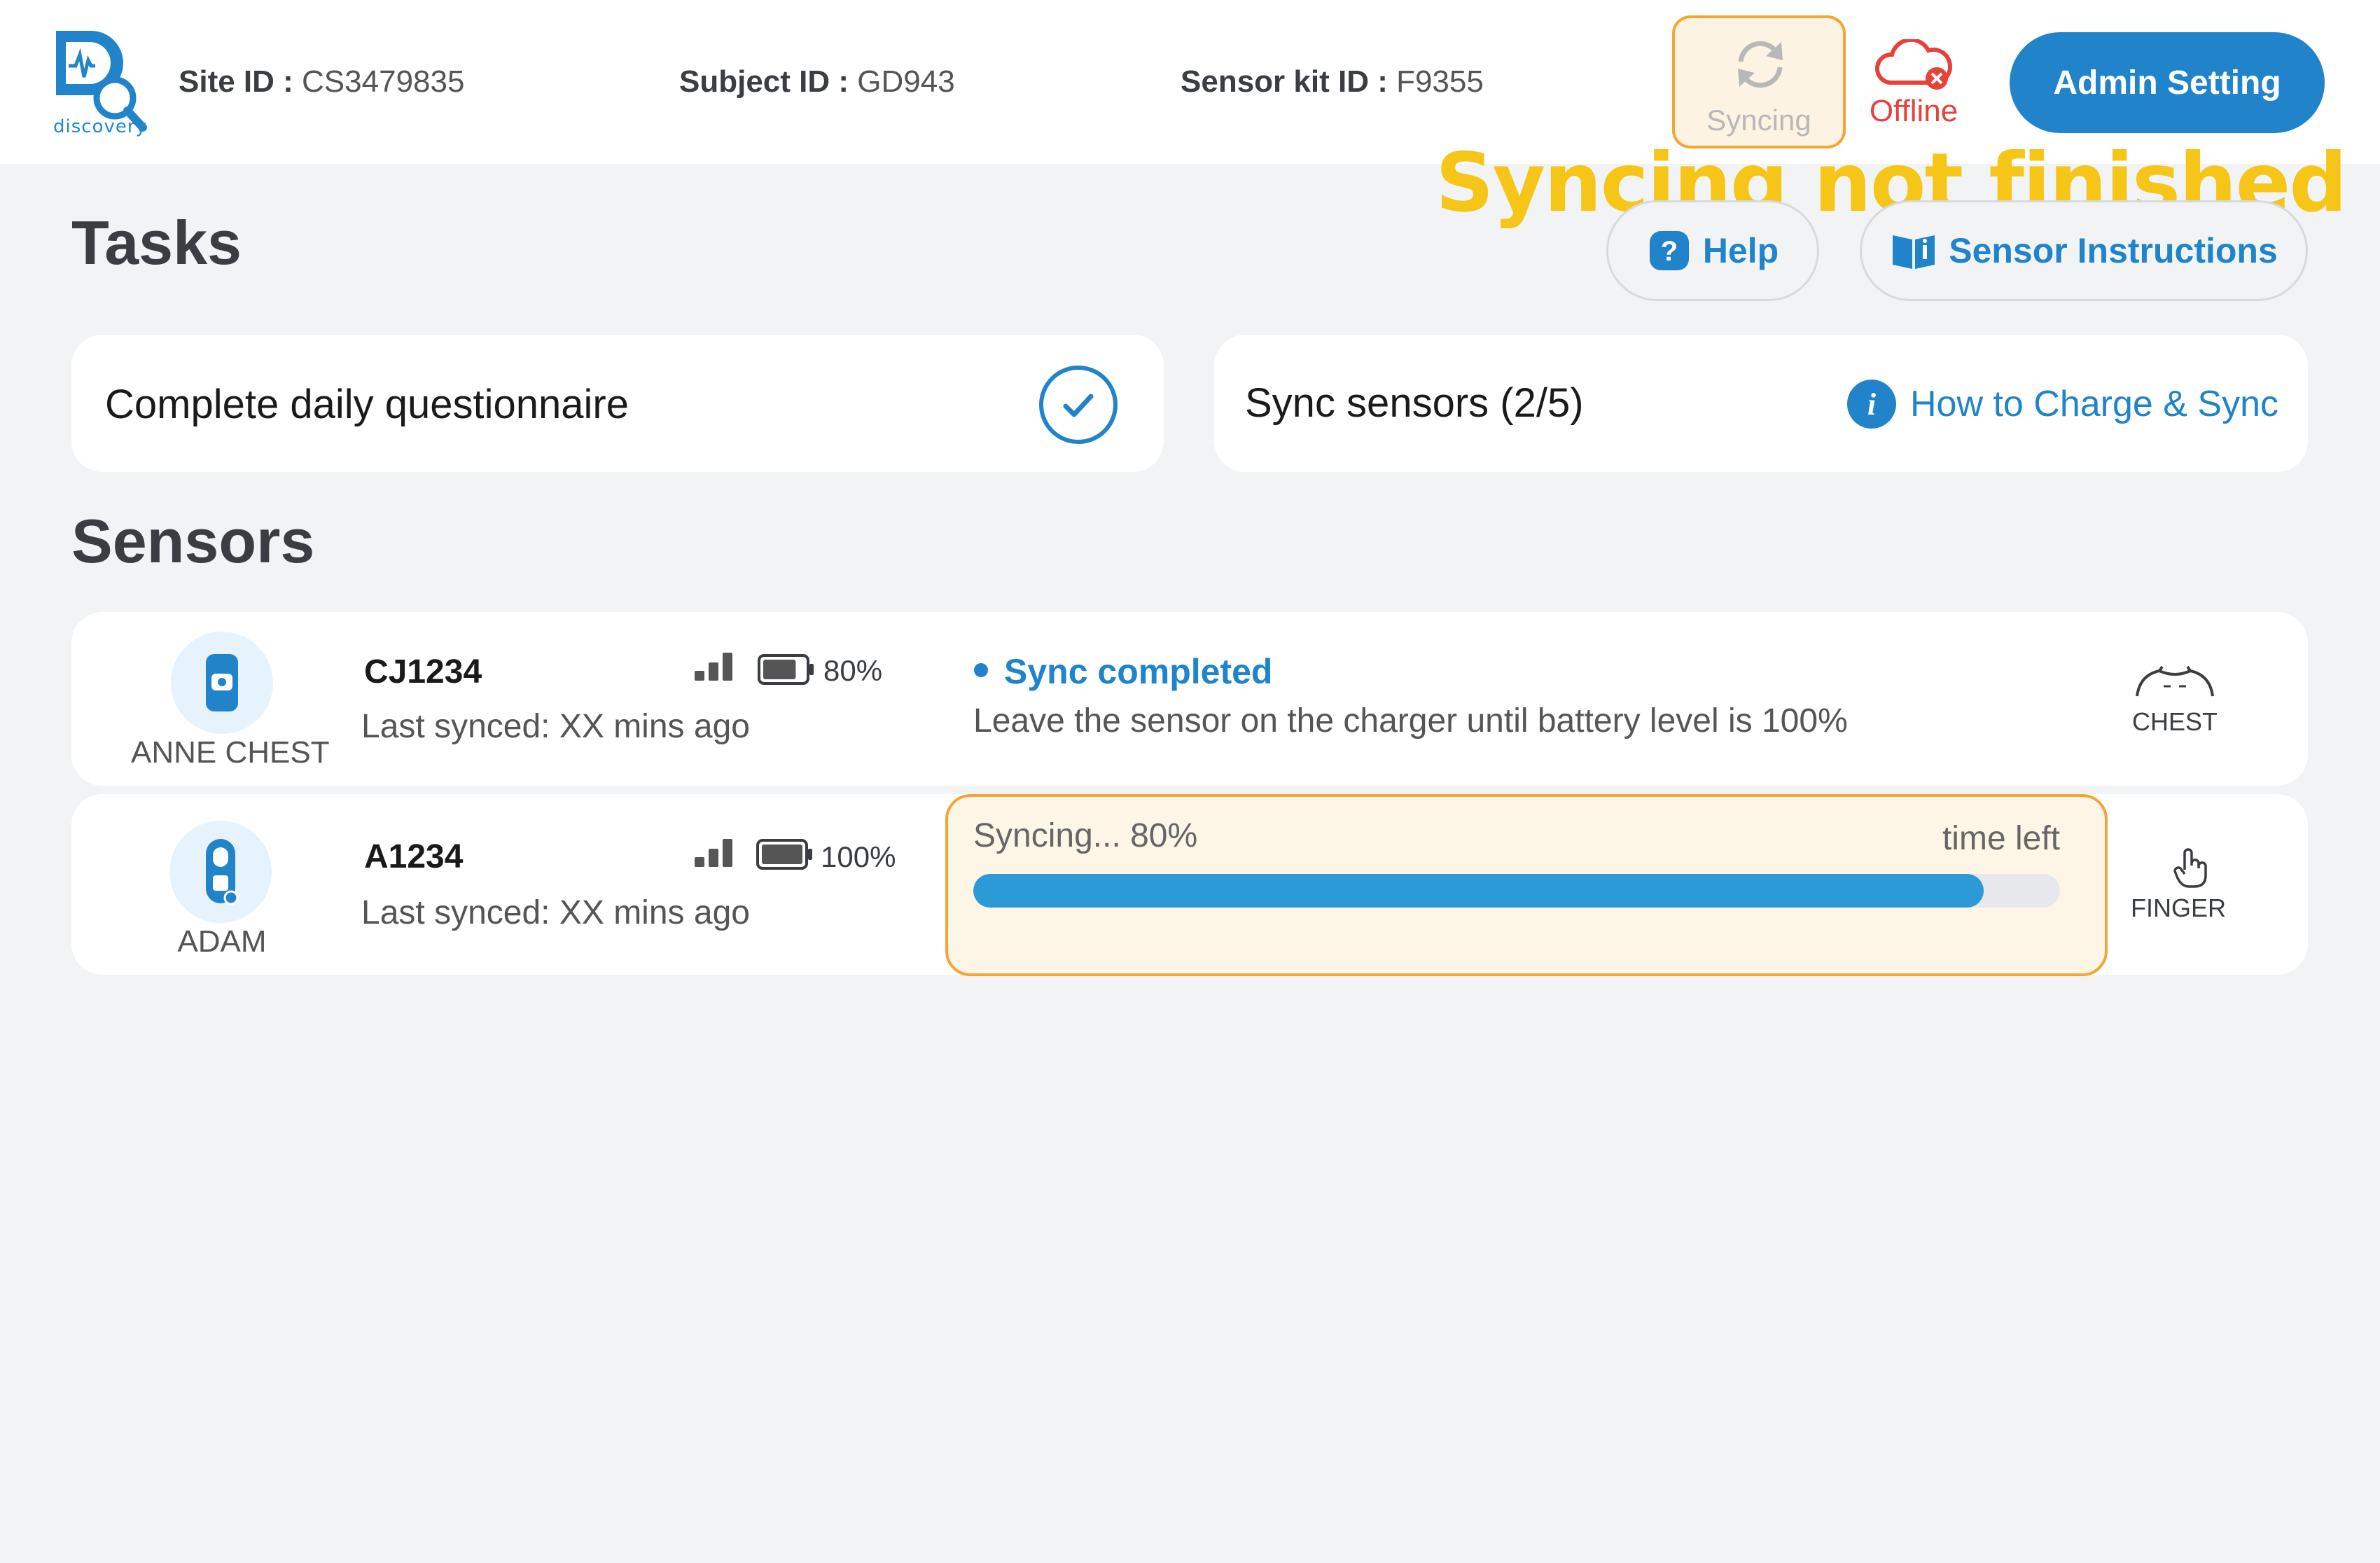  What do you see at coordinates (1138, 671) in the screenshot?
I see `sync-status-title: Sync completed` at bounding box center [1138, 671].